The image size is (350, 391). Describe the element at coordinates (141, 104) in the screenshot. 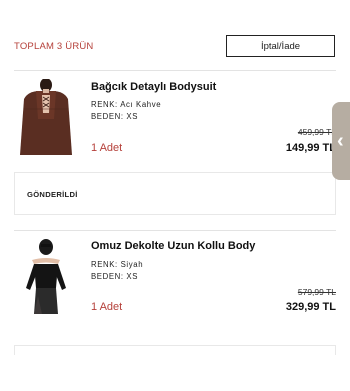

I see `color-value: Acı Kahve` at that location.